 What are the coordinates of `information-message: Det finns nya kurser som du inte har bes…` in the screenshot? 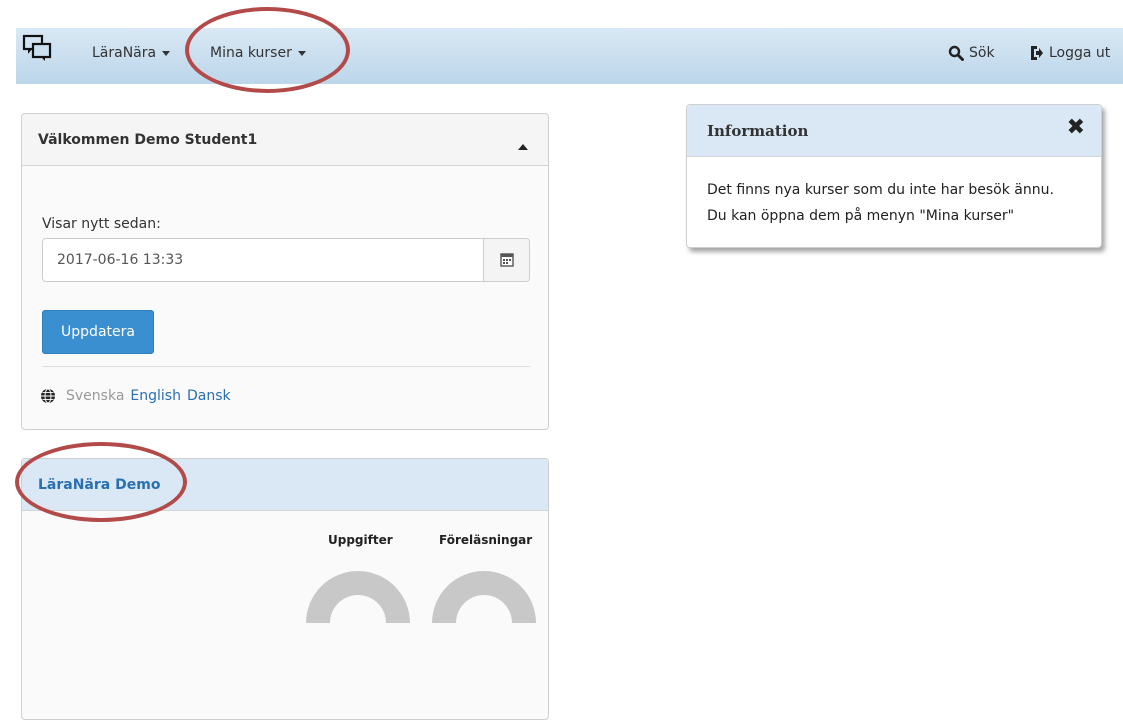 It's located at (880, 203).